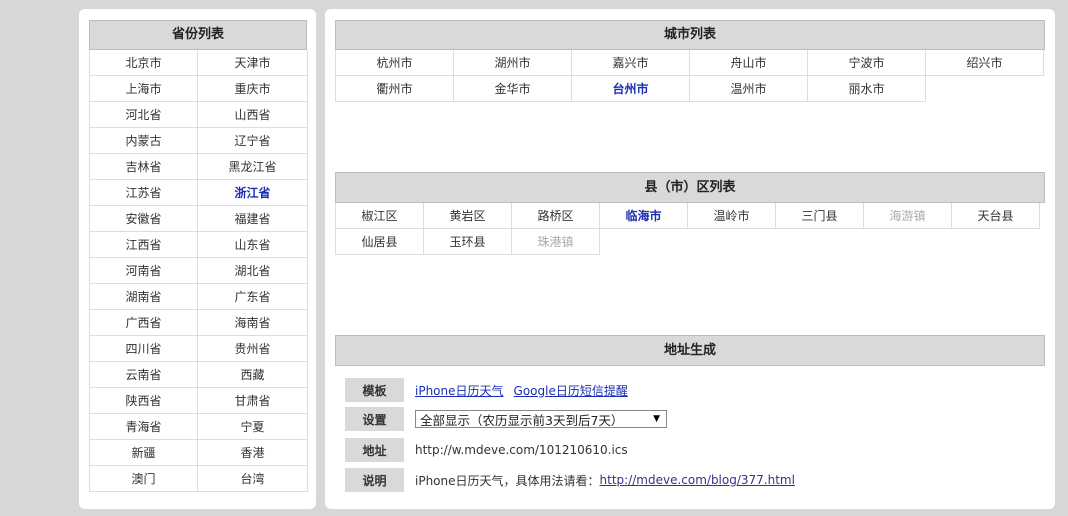 The width and height of the screenshot is (1068, 516). Describe the element at coordinates (253, 297) in the screenshot. I see `province-item: 广东省` at that location.